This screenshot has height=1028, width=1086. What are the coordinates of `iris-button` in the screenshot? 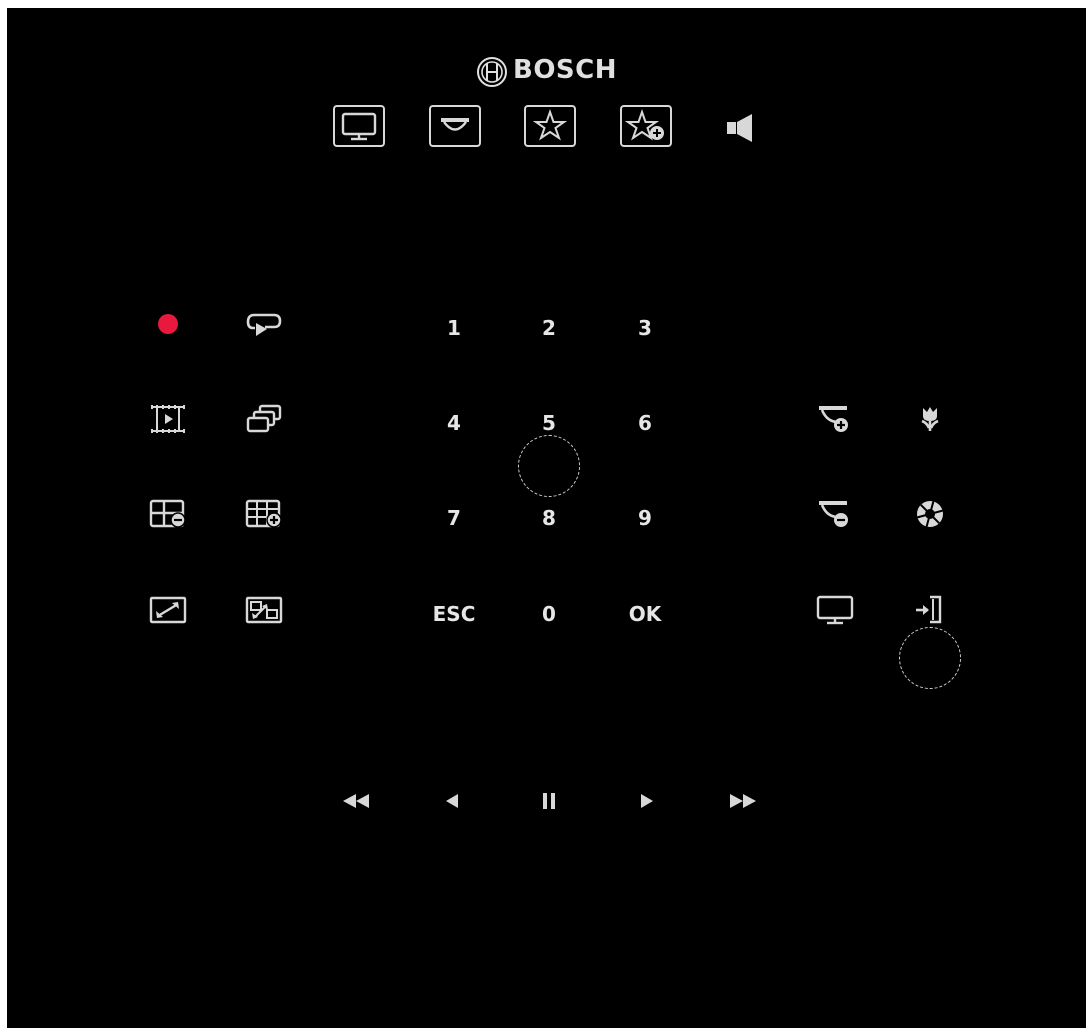 It's located at (930, 514).